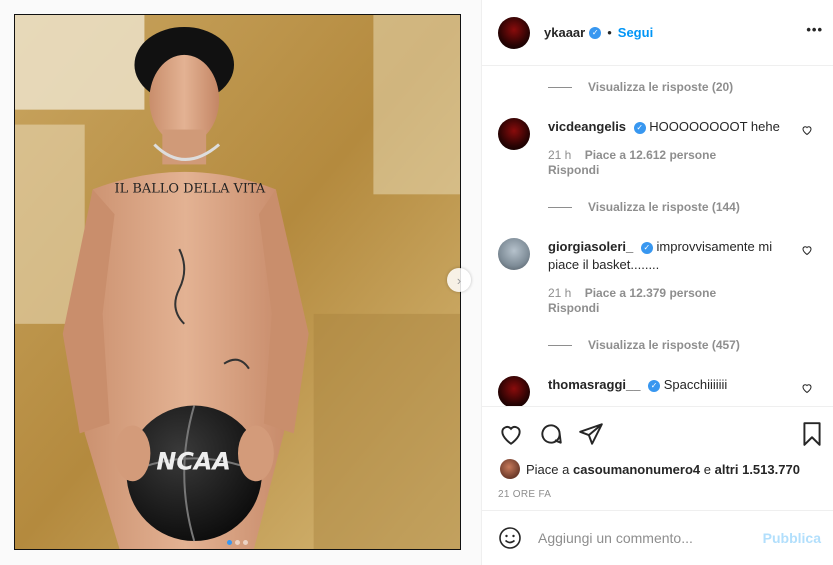 Image resolution: width=833 pixels, height=565 pixels. What do you see at coordinates (564, 32) in the screenshot?
I see `author-username: ykaaar` at bounding box center [564, 32].